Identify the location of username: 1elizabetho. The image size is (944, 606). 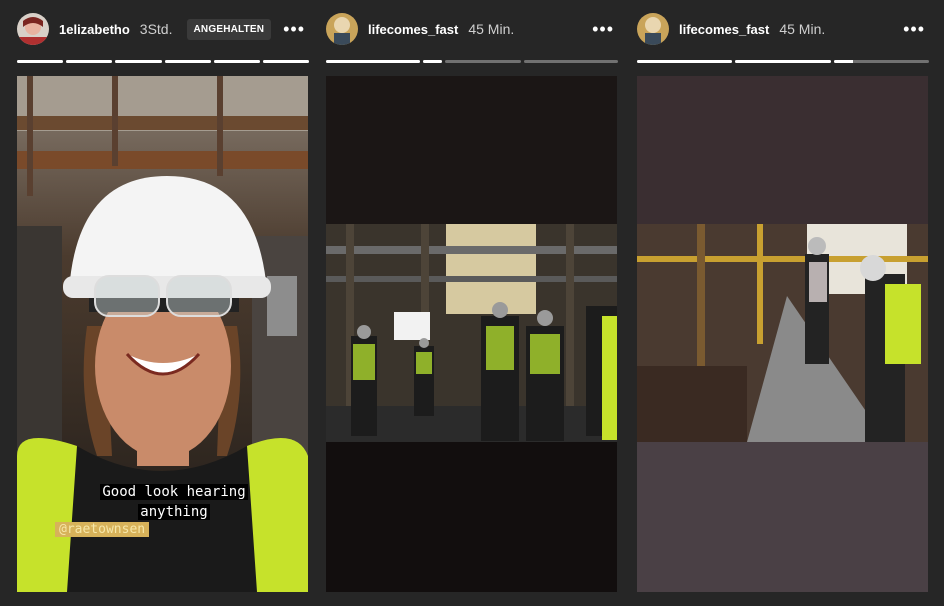
(94, 29).